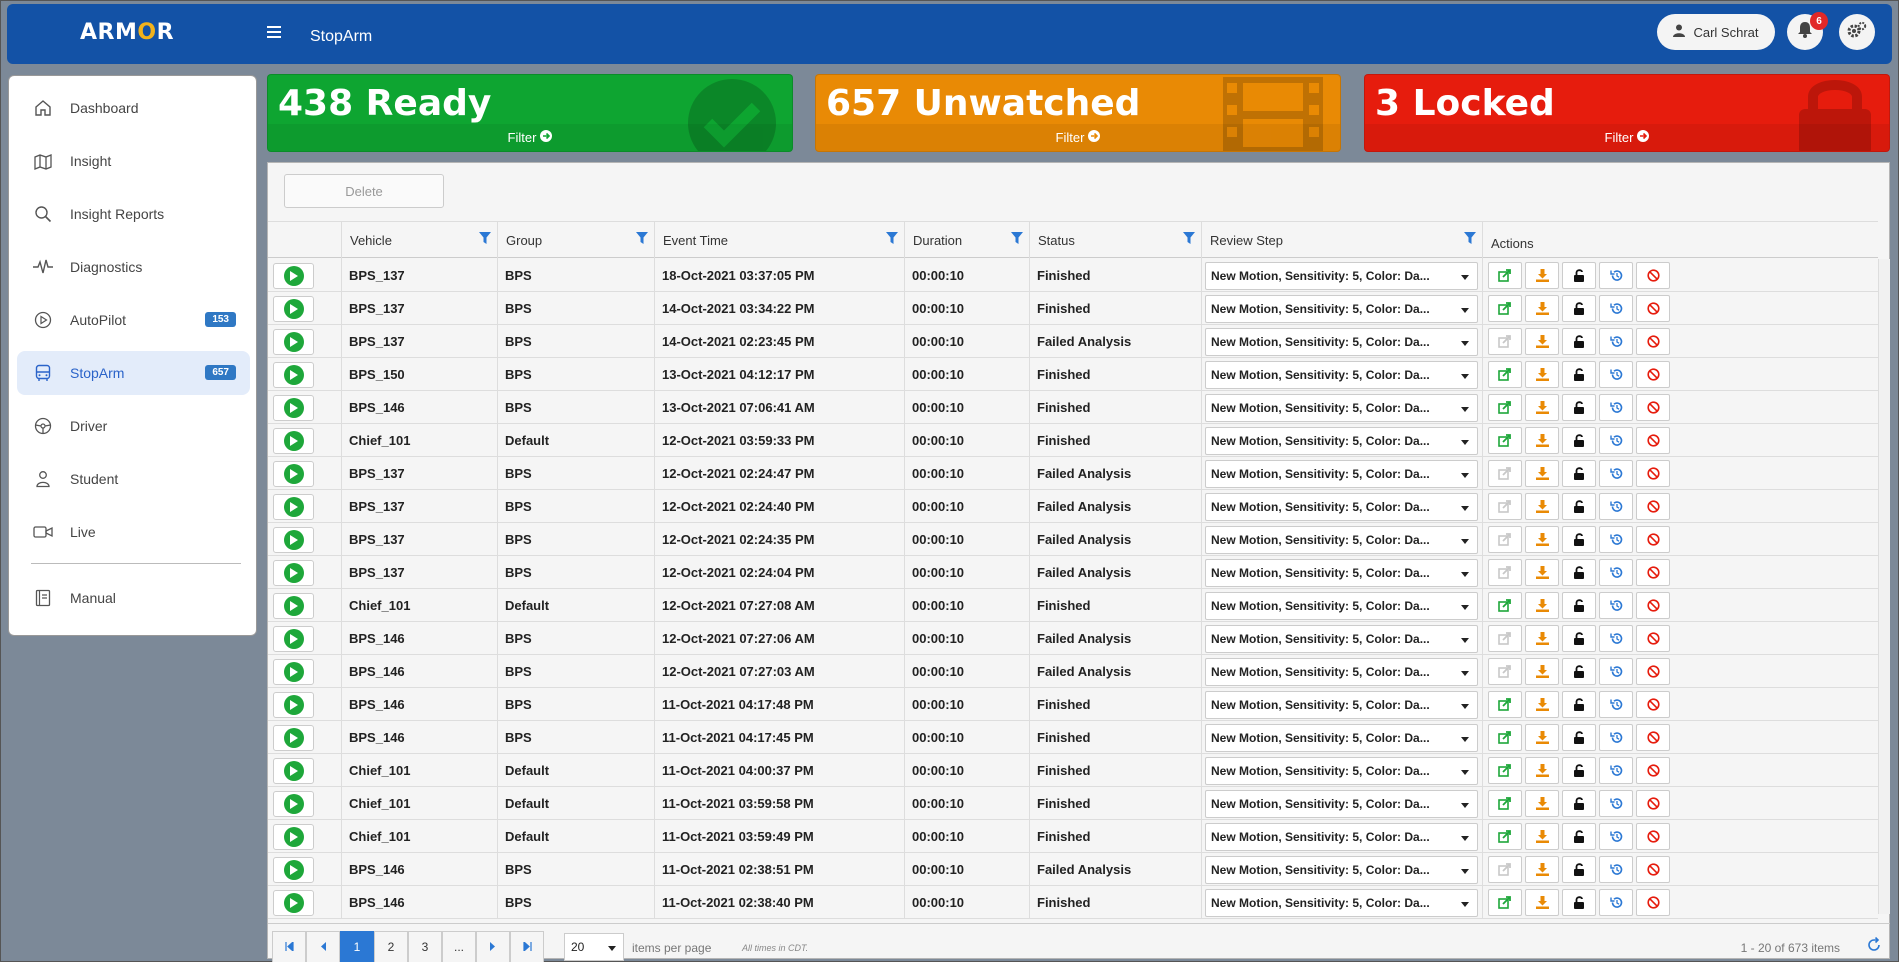 The width and height of the screenshot is (1899, 962). I want to click on header-review-step: Review Step, so click(1341, 240).